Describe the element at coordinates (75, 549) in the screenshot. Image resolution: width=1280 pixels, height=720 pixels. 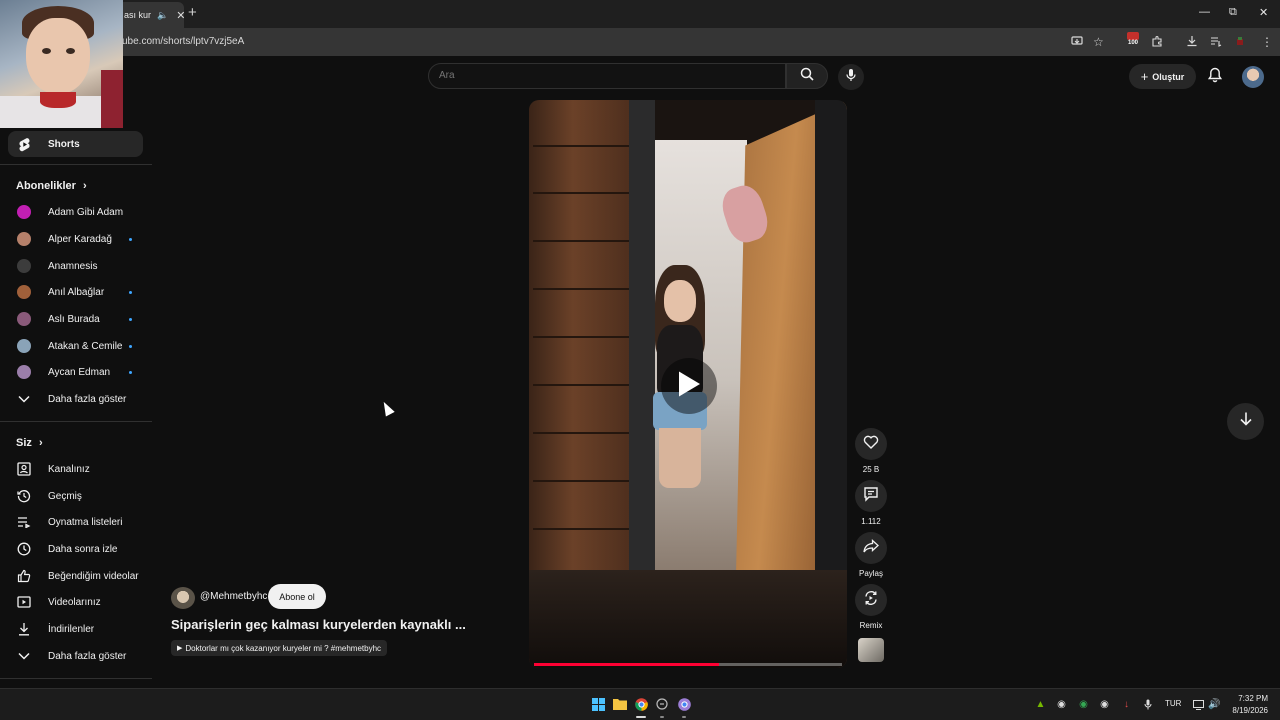
I see `sidebar-item-watch-later: Daha sonra izle` at that location.